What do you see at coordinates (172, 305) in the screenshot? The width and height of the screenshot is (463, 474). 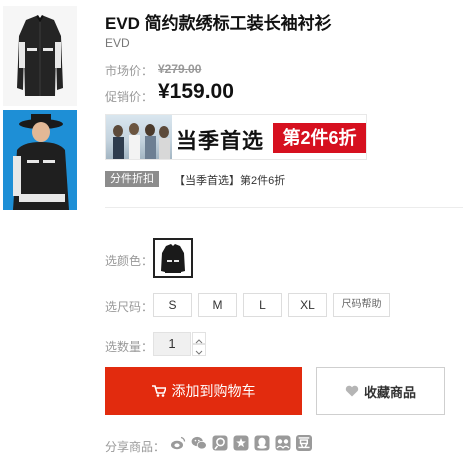 I see `size-option-s: S` at bounding box center [172, 305].